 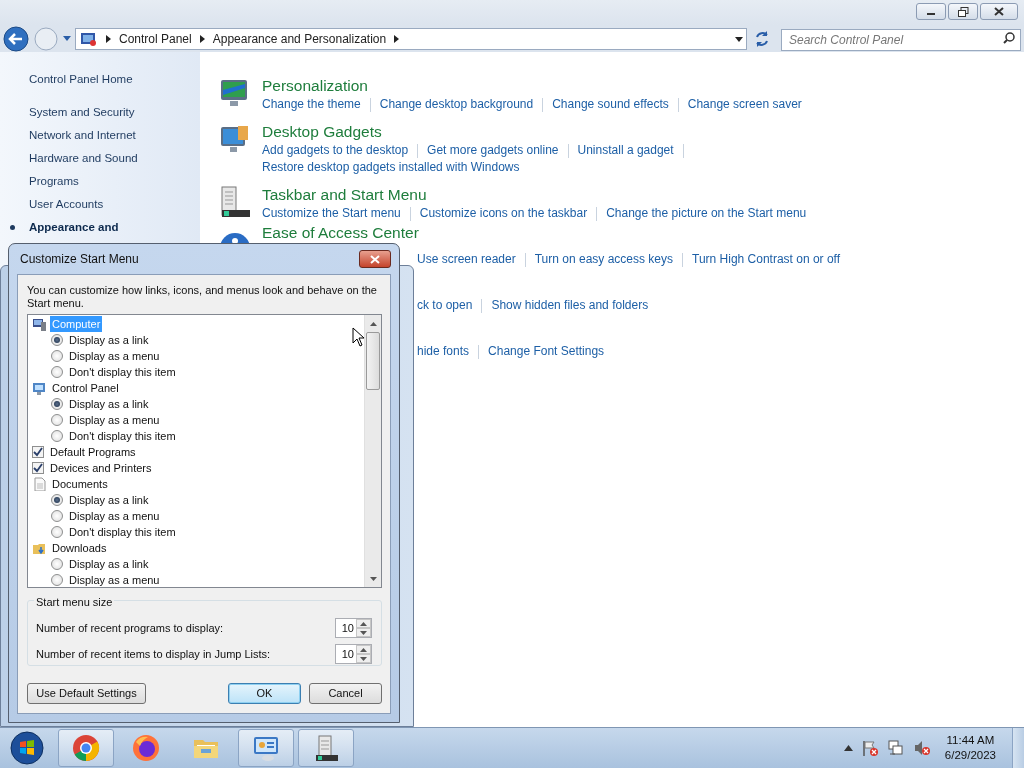 What do you see at coordinates (74, 227) in the screenshot?
I see `sidebar-item: Appearance and` at bounding box center [74, 227].